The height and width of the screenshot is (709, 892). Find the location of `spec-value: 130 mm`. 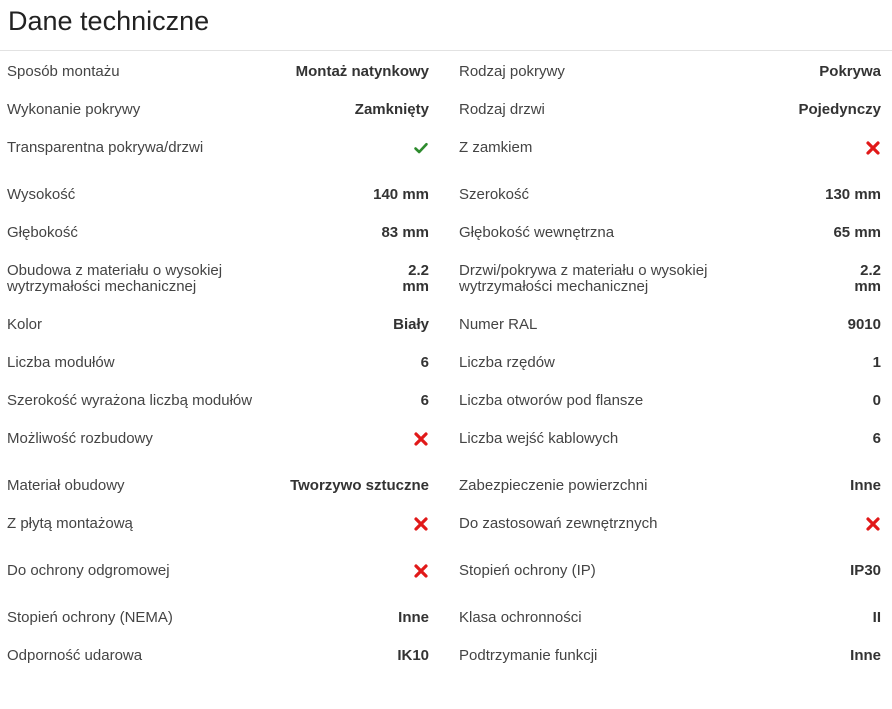

spec-value: 130 mm is located at coordinates (853, 194).